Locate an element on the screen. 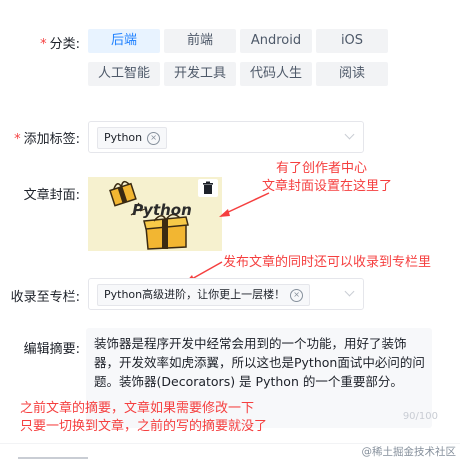 This screenshot has height=460, width=460. tag-chip-label: Python is located at coordinates (123, 137).